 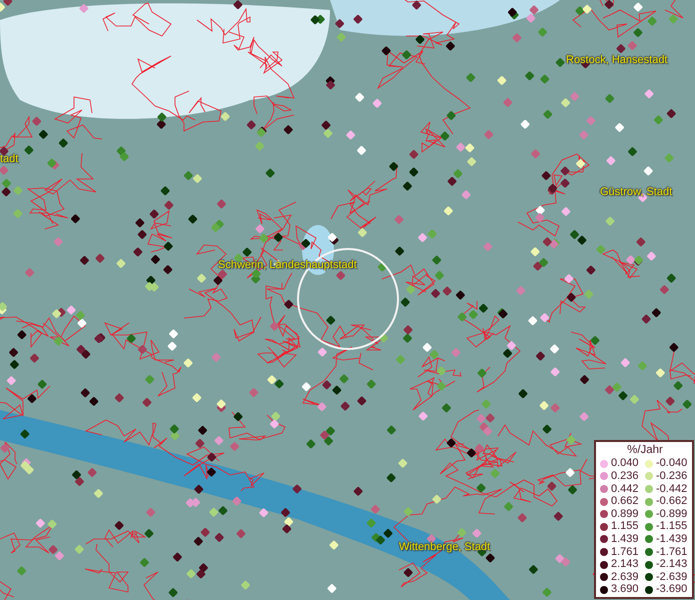 I want to click on place-label: Güstrow, Stadt, so click(x=636, y=192).